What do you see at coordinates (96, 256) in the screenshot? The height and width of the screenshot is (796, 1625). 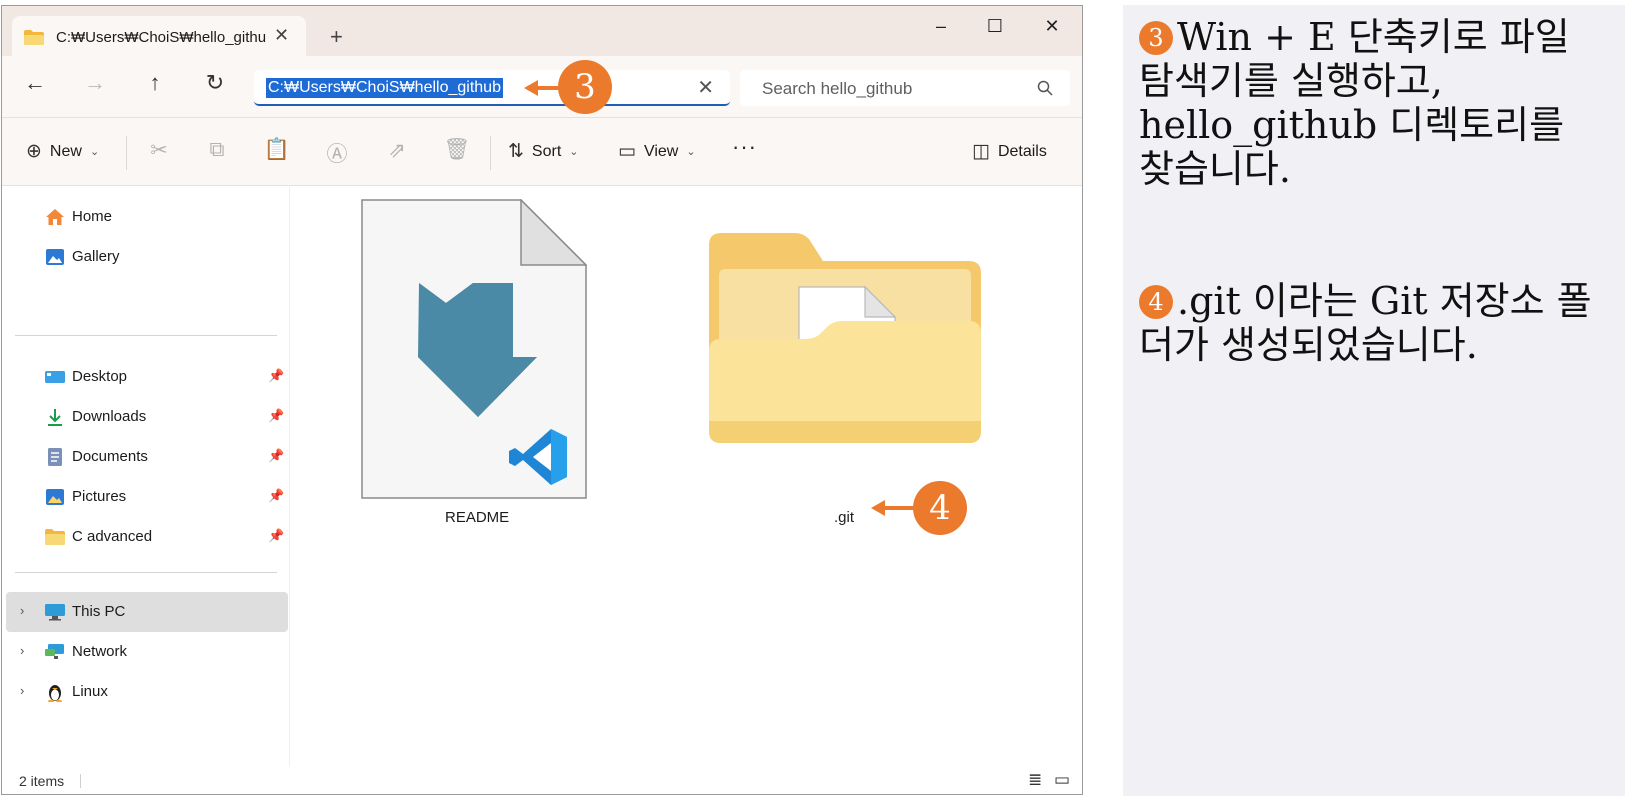 I see `sidebar-item-label: Gallery` at bounding box center [96, 256].